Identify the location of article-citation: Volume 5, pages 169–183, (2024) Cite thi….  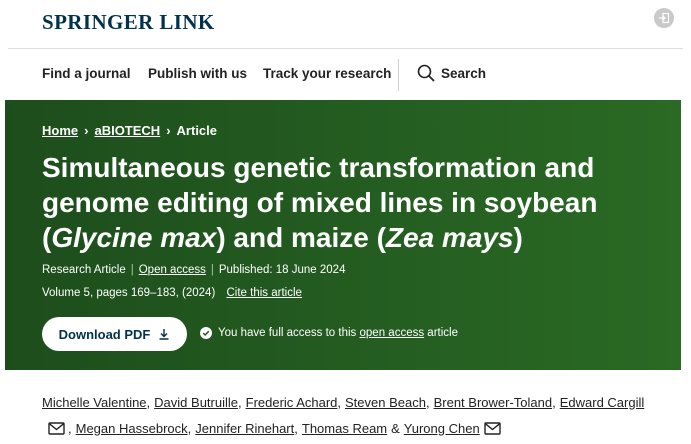
(172, 293).